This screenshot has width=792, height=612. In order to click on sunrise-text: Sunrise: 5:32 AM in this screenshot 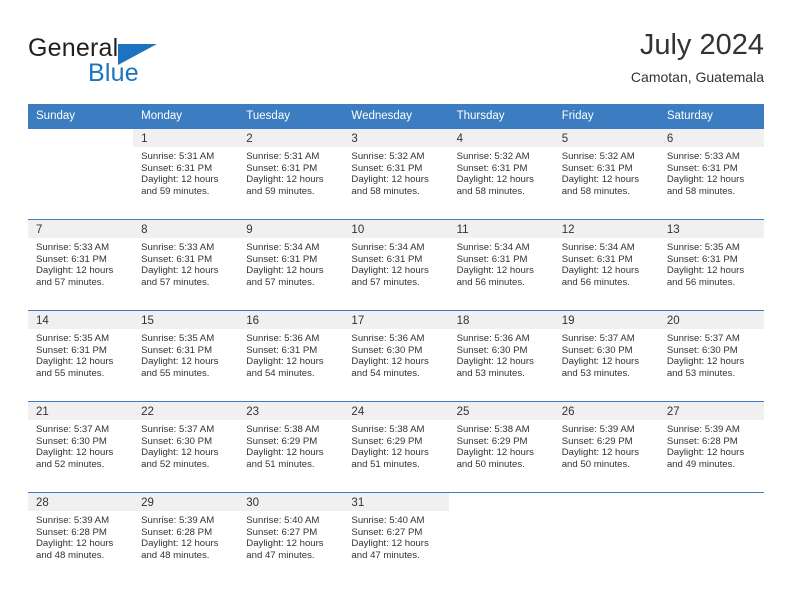, I will do `click(493, 156)`.